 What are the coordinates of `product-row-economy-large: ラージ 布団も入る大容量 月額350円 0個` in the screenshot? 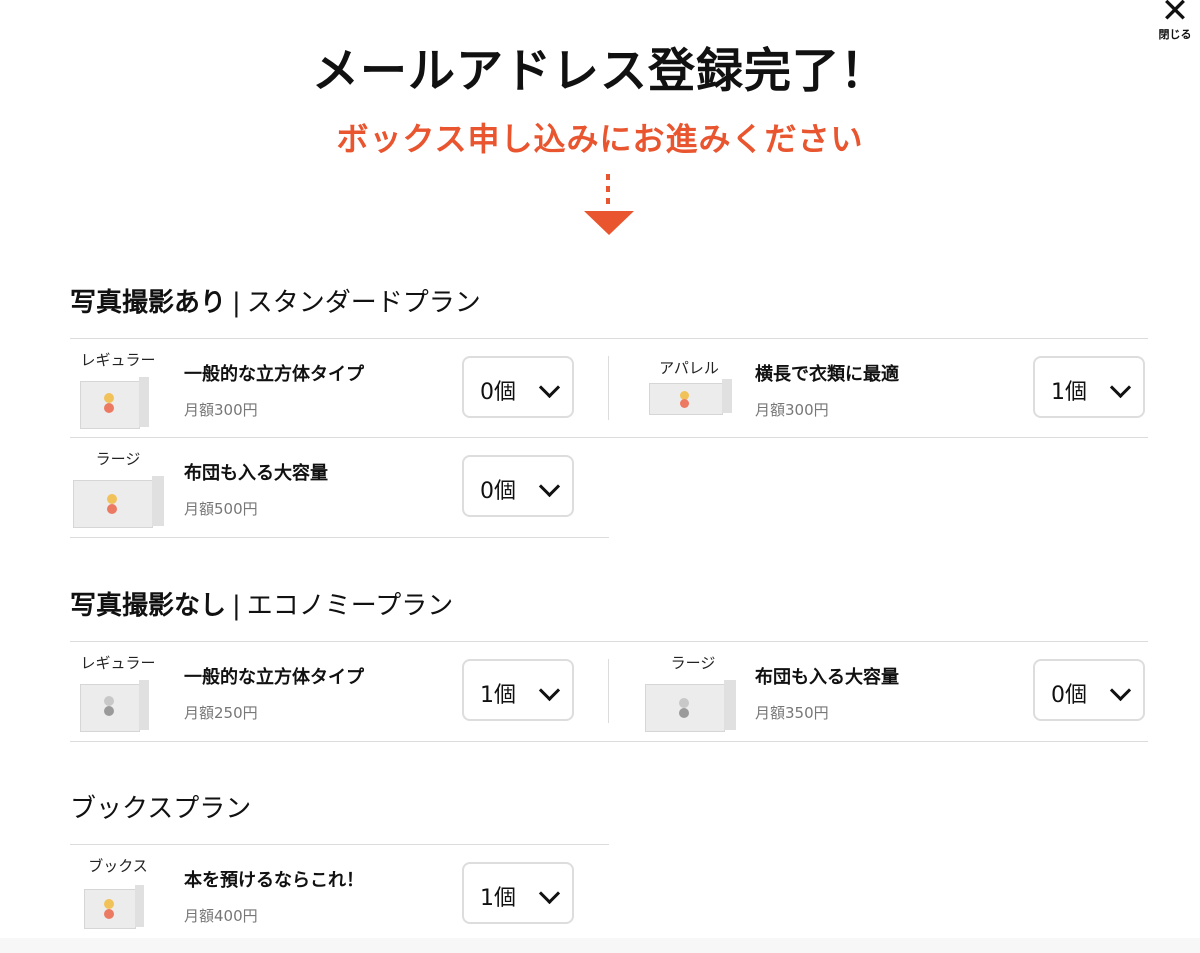 It's located at (910, 691).